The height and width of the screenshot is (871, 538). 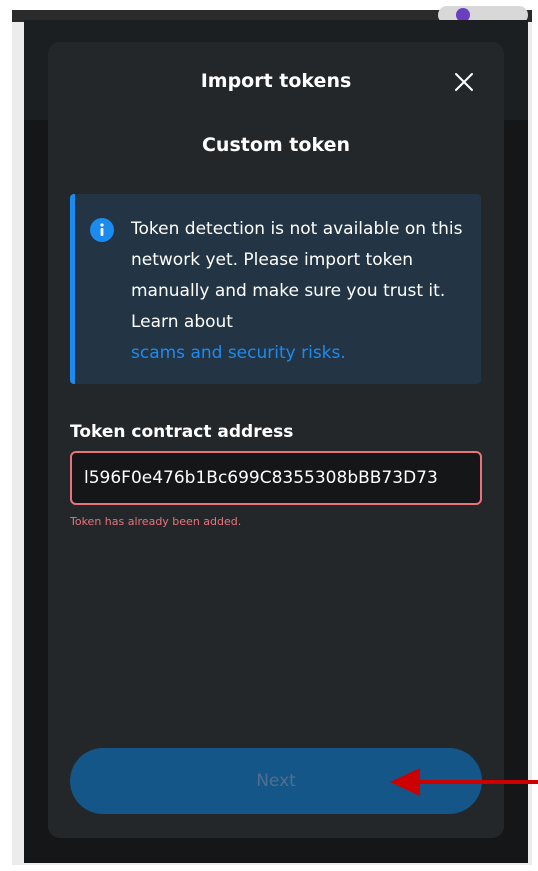 What do you see at coordinates (276, 478) in the screenshot?
I see `token-address-input` at bounding box center [276, 478].